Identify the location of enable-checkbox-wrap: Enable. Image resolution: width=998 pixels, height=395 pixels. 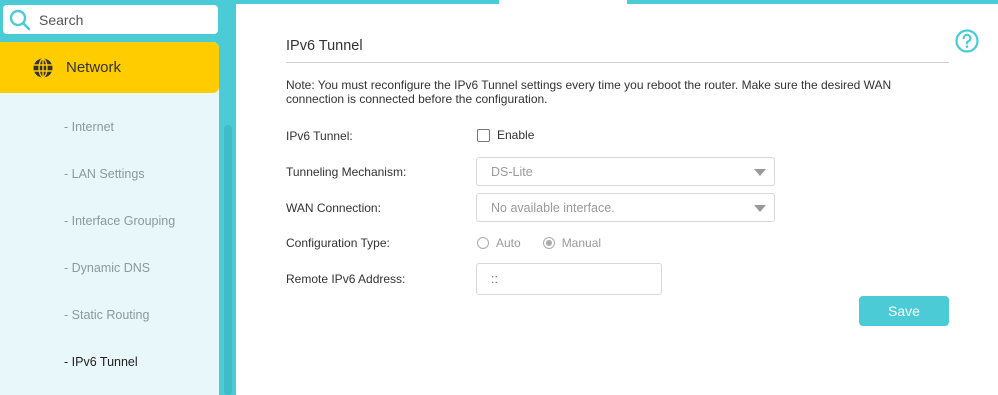
(505, 135).